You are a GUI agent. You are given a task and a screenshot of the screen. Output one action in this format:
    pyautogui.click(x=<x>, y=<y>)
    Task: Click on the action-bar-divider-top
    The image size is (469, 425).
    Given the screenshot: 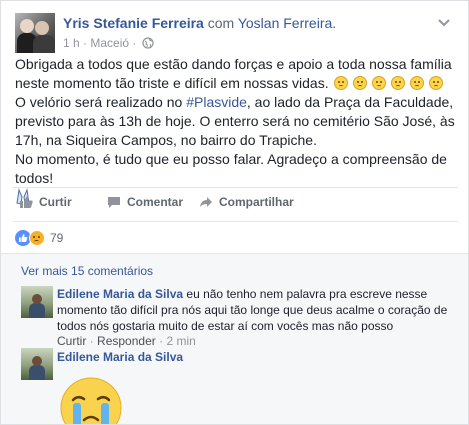 What is the action you would take?
    pyautogui.click(x=235, y=187)
    